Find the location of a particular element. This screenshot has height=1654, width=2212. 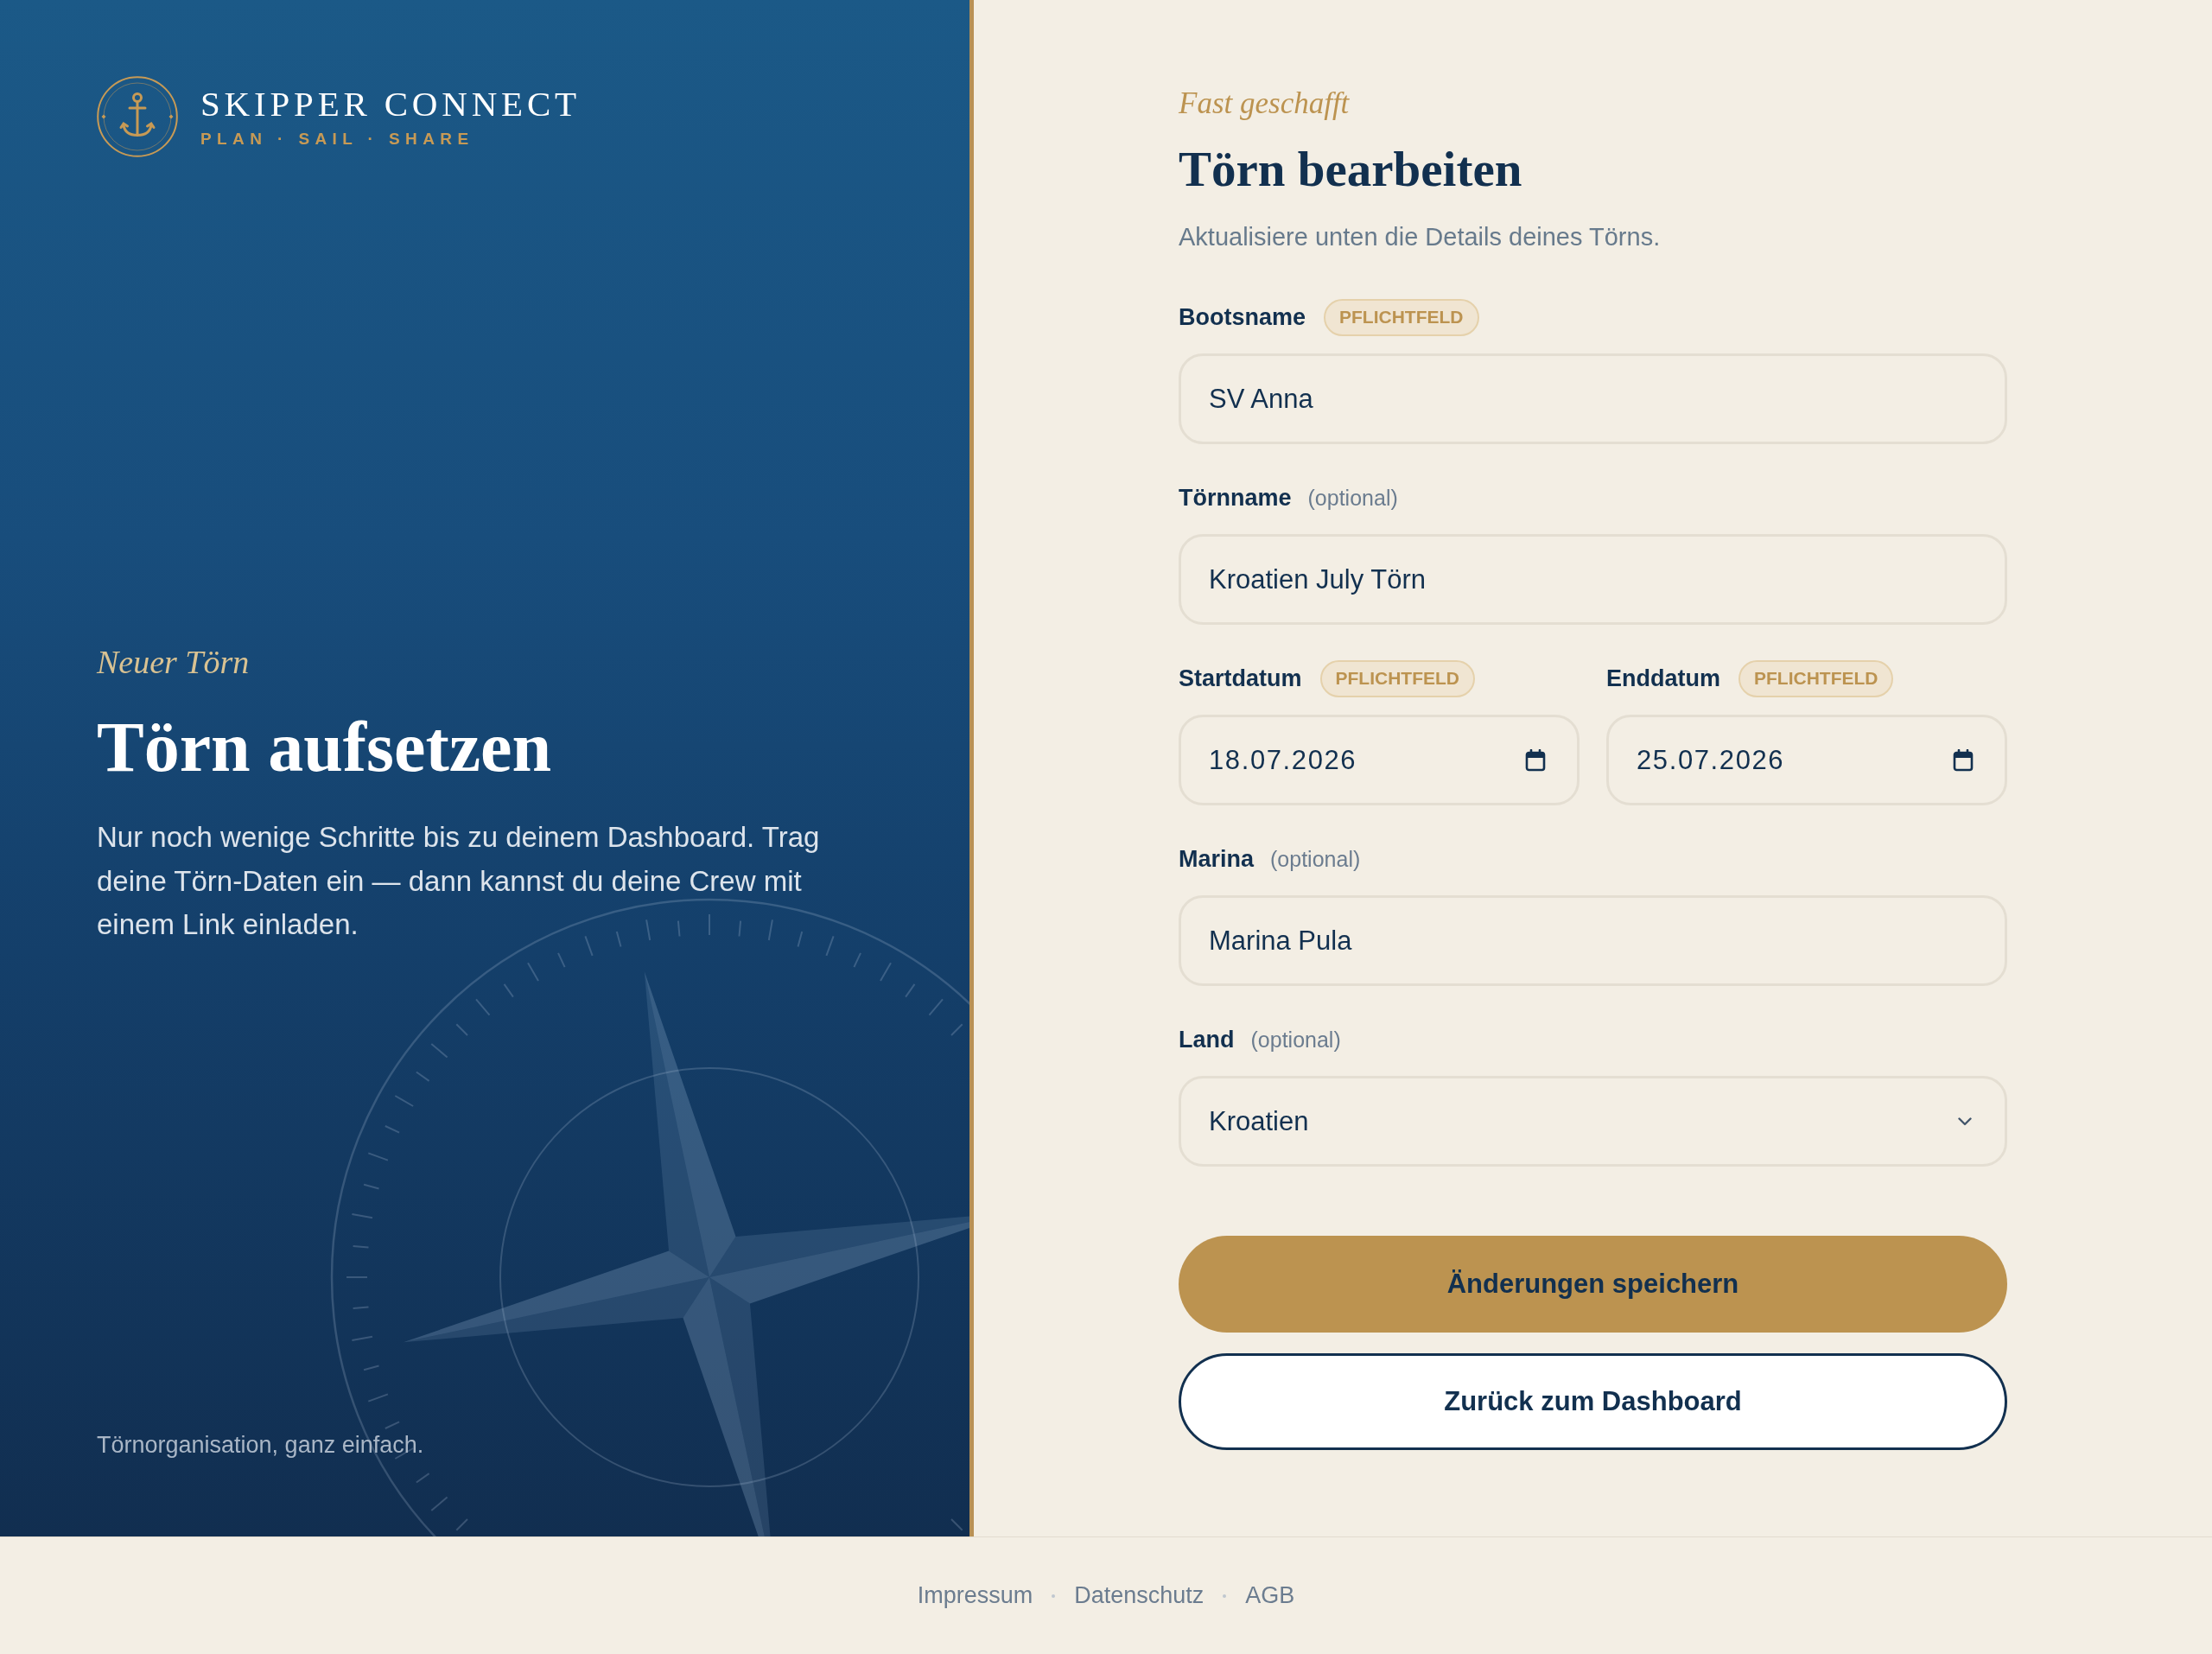

field-label: Startdatum is located at coordinates (1240, 678).